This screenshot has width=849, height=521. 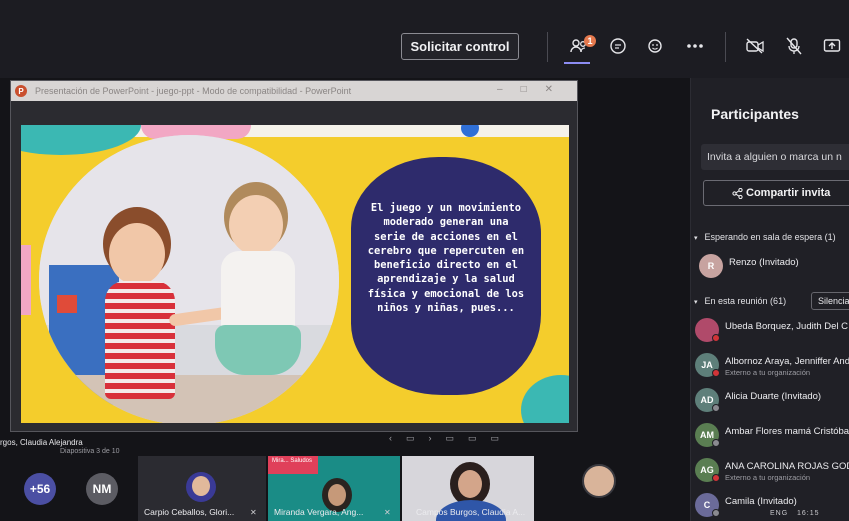 What do you see at coordinates (795, 513) in the screenshot?
I see `taskbar-clock: ENG 16:15` at bounding box center [795, 513].